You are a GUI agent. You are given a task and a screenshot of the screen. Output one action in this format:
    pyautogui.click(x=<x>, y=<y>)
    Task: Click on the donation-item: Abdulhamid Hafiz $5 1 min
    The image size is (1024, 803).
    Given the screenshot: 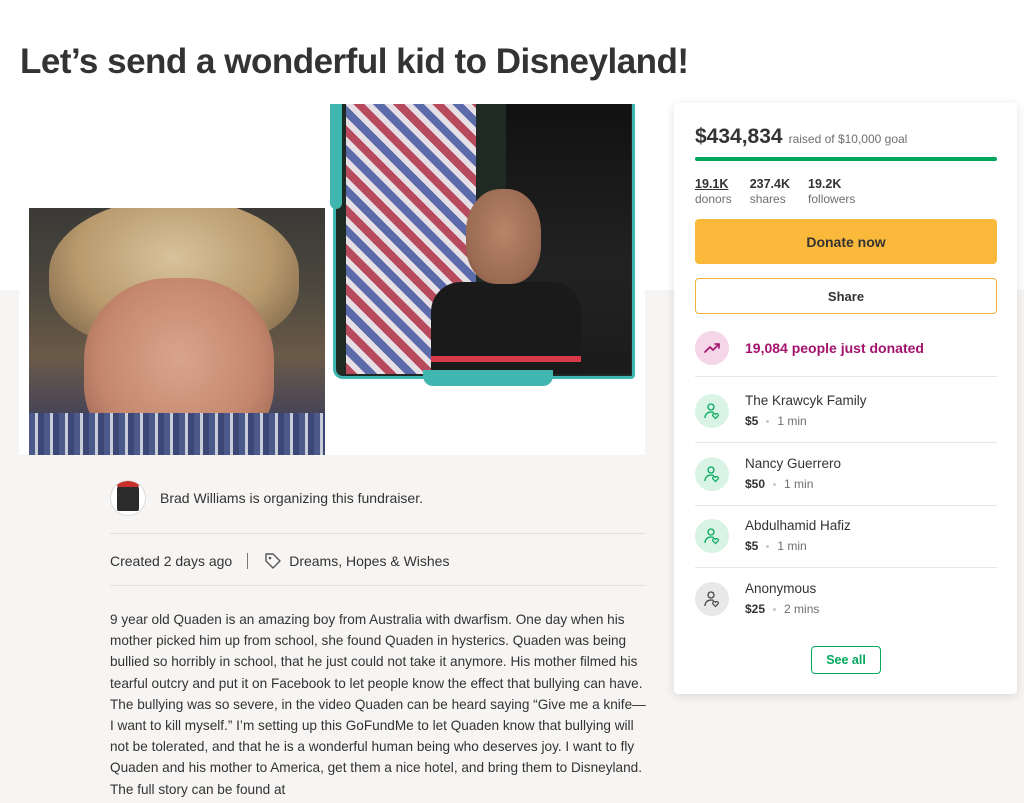 What is the action you would take?
    pyautogui.click(x=846, y=537)
    